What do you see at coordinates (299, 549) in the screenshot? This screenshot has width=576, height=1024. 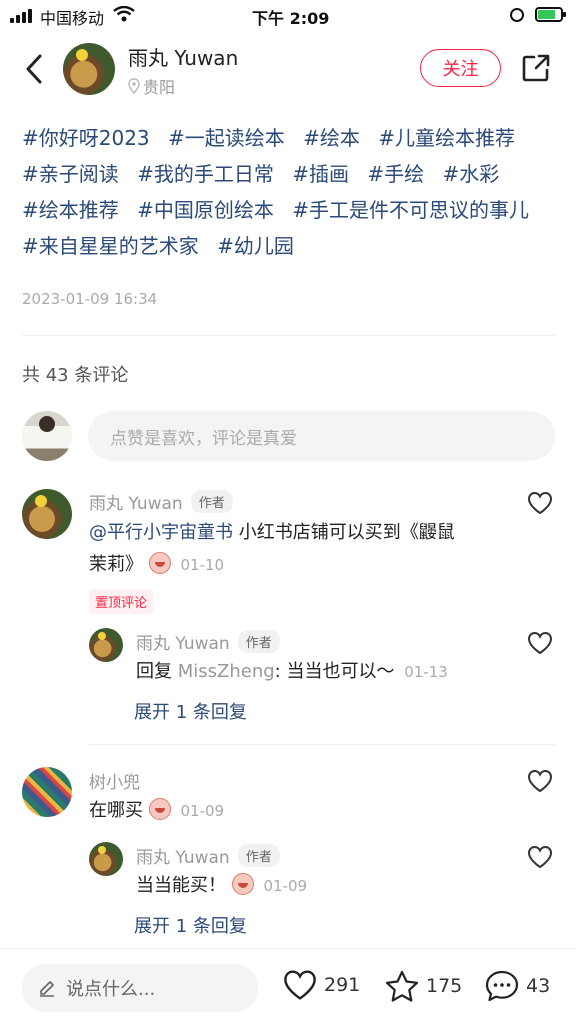 I see `comment-text: @平行小宇宙童书 小红书店铺可以买到《鼹鼠 茉莉》 01-10` at bounding box center [299, 549].